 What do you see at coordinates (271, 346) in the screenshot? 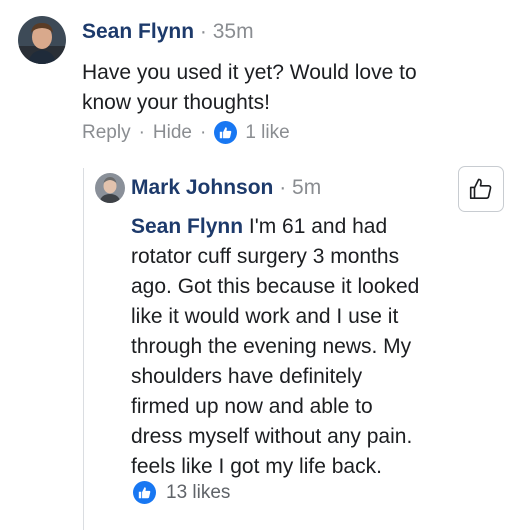
I see `reply-text-line: through the evening news. My` at bounding box center [271, 346].